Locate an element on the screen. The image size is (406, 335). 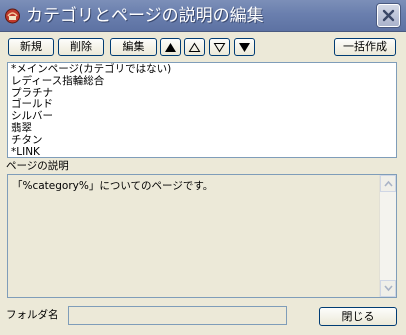
bulk-create-button: 一括作成 is located at coordinates (365, 47).